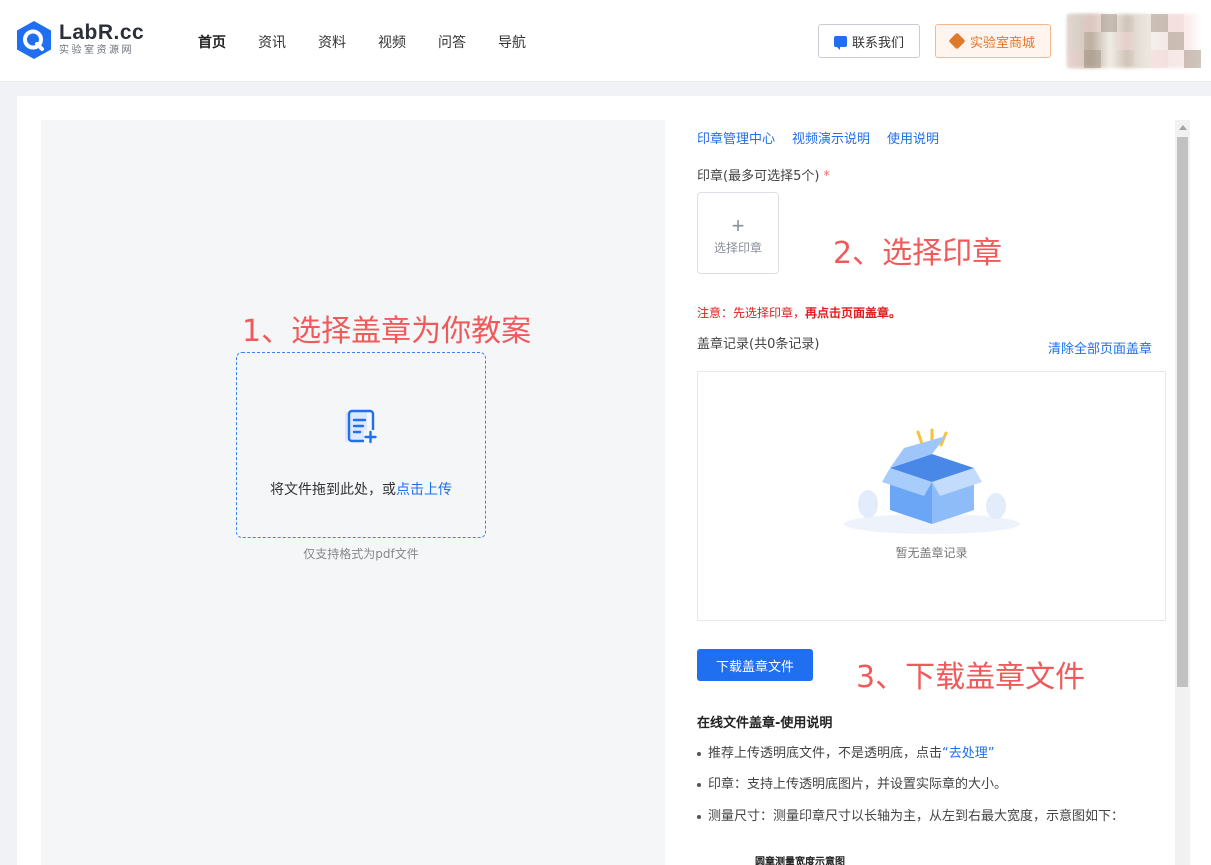  I want to click on stamp-records-list: 暂无盖章记录, so click(931, 496).